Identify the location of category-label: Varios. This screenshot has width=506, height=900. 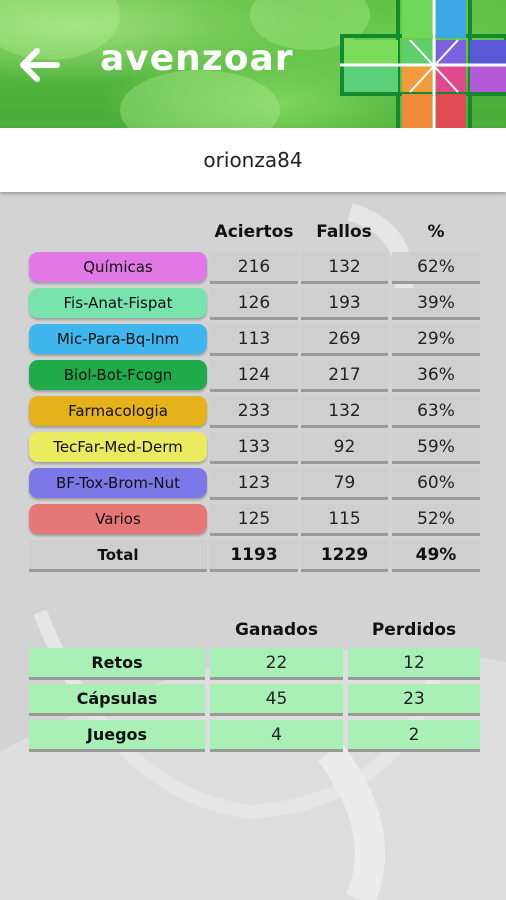
(118, 519).